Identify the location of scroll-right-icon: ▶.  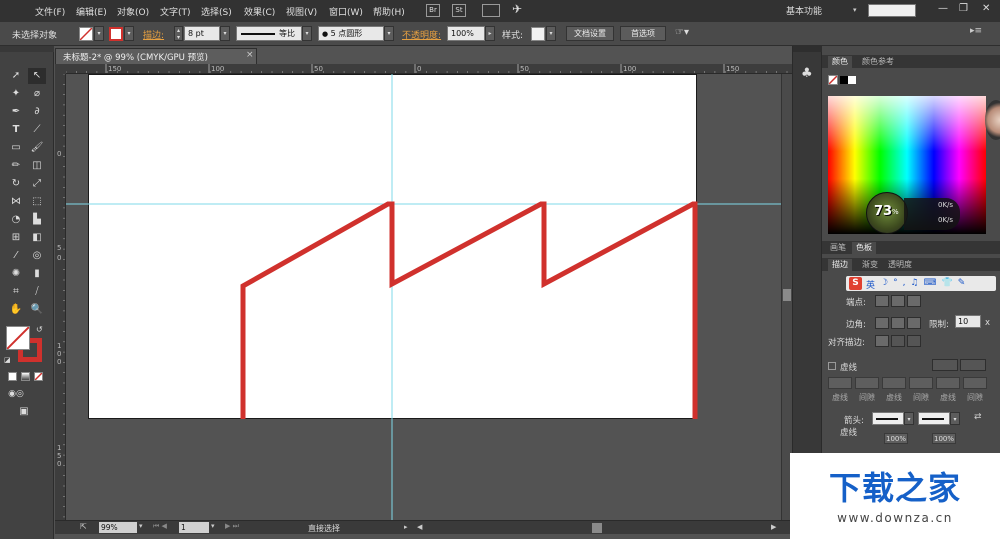
(773, 527).